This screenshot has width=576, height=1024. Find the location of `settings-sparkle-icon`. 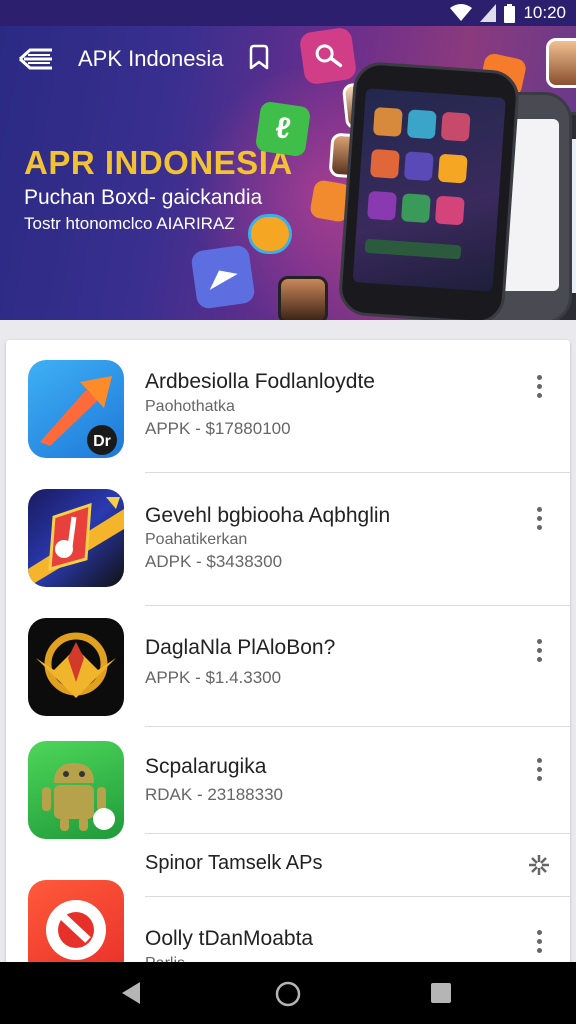

settings-sparkle-icon is located at coordinates (539, 865).